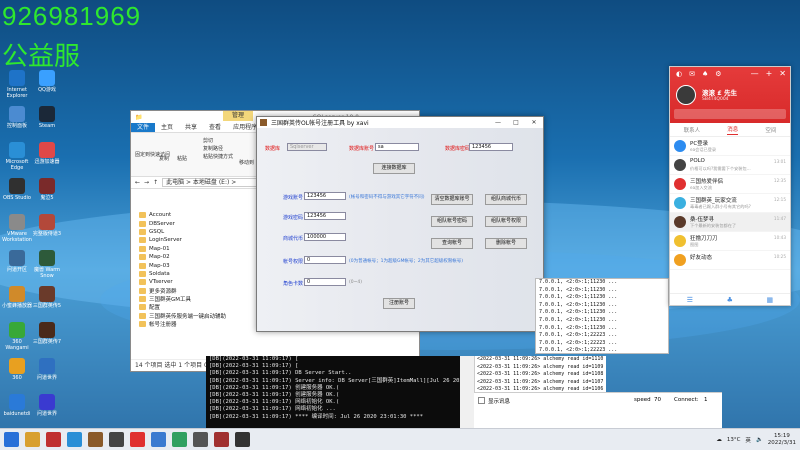 This screenshot has width=800, height=450. I want to click on desktop-icon: QQ游戏, so click(47, 81).